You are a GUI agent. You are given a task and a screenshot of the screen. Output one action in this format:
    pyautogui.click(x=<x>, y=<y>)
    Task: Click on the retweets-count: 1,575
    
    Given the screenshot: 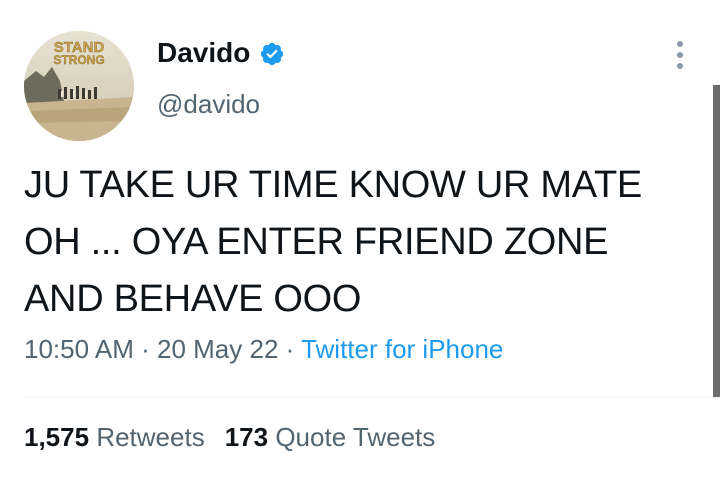 What is the action you would take?
    pyautogui.click(x=57, y=437)
    